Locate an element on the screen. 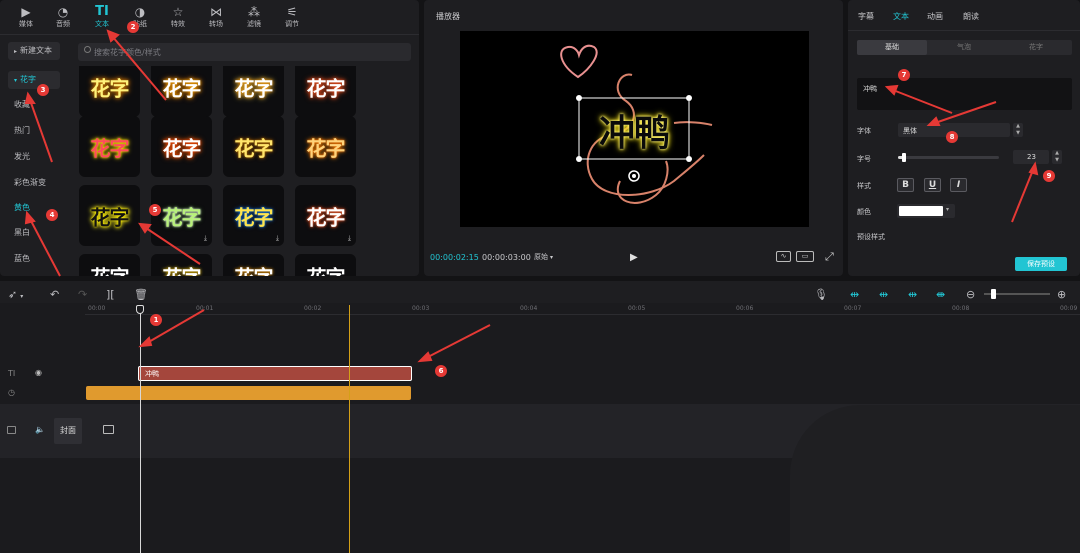 The width and height of the screenshot is (1080, 553). undo-button: ↶ is located at coordinates (54, 294).